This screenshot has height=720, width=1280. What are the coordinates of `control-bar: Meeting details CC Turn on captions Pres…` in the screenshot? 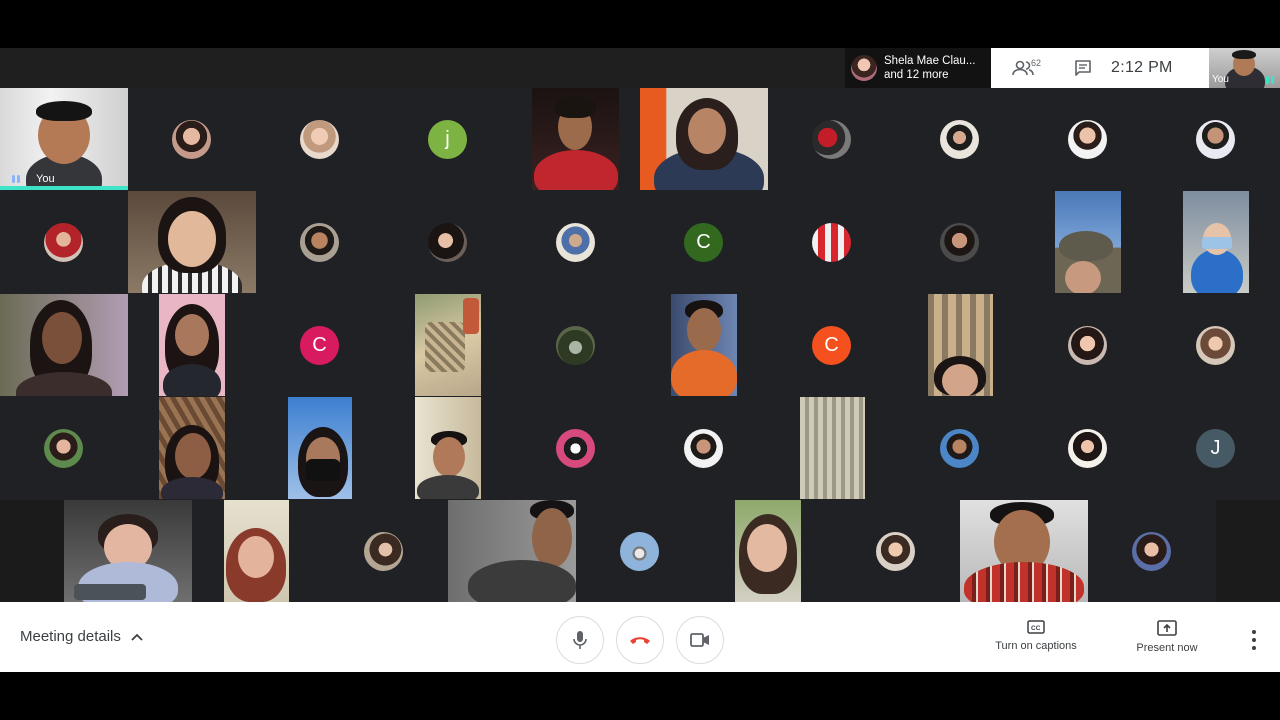 It's located at (640, 637).